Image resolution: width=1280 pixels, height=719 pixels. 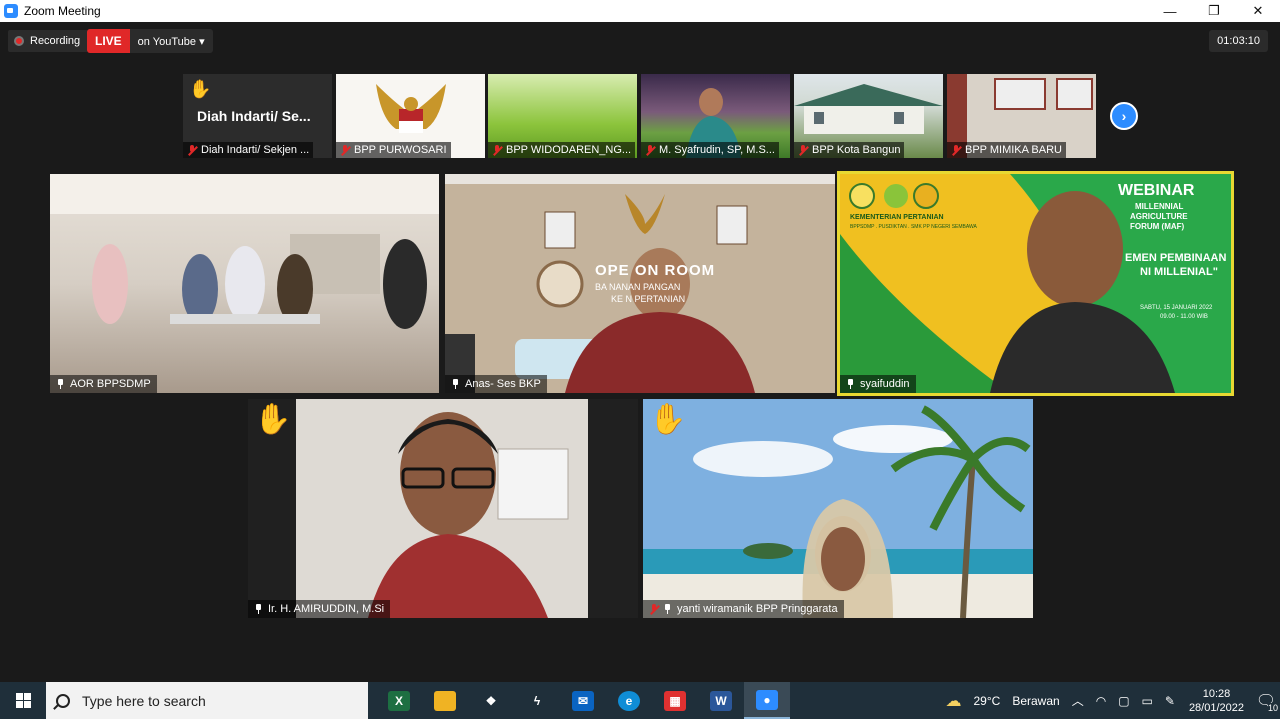 I want to click on banner-line-2: AGRICULTURE, so click(x=1159, y=216).